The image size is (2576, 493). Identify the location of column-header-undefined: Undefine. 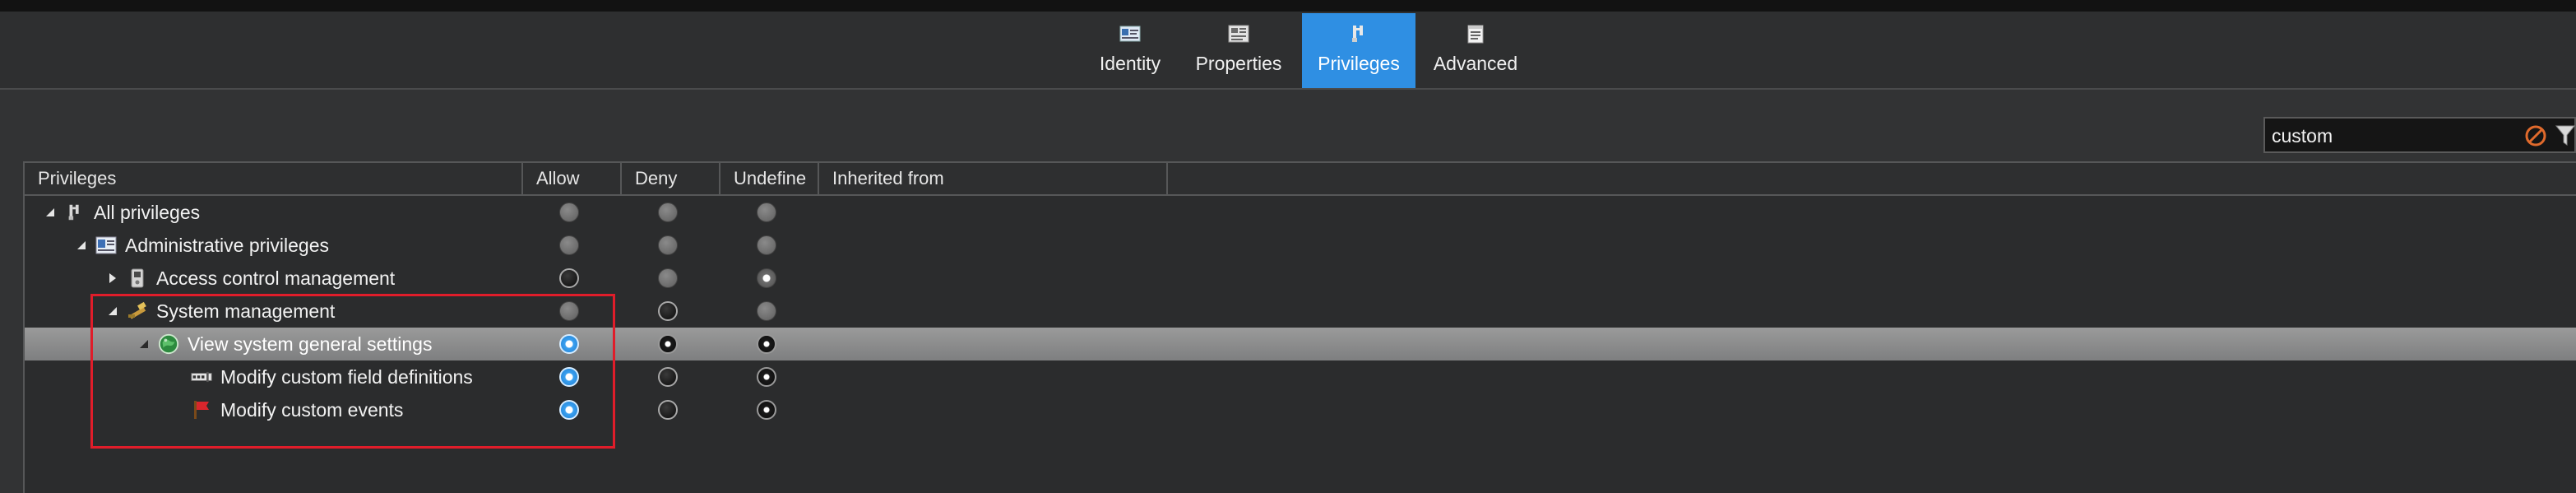
(770, 178).